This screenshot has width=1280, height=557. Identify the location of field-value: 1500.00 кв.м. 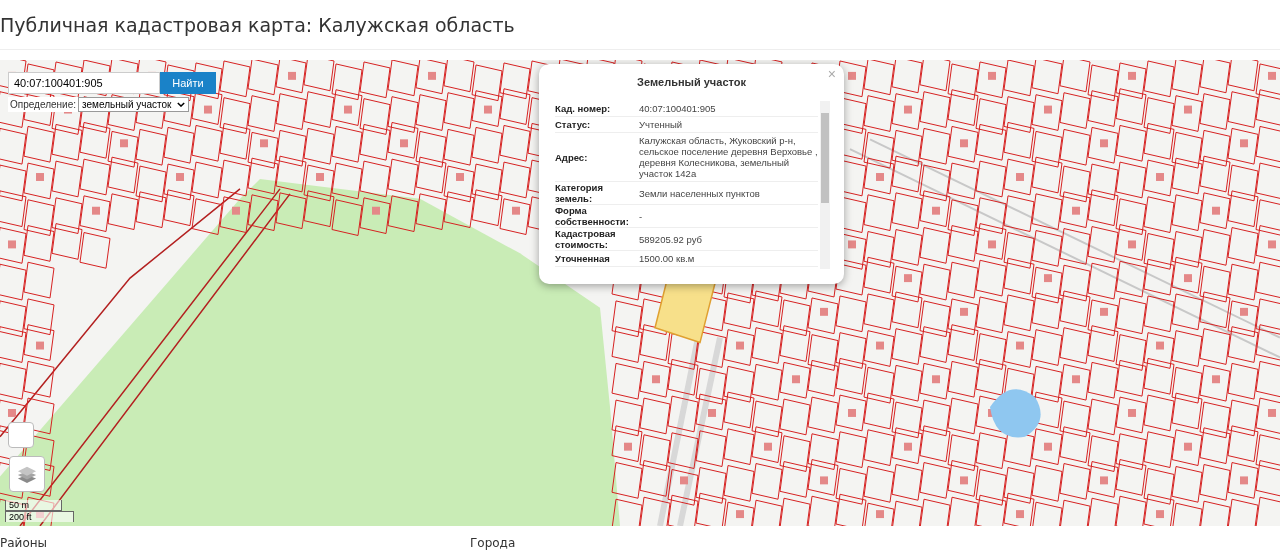
(667, 259).